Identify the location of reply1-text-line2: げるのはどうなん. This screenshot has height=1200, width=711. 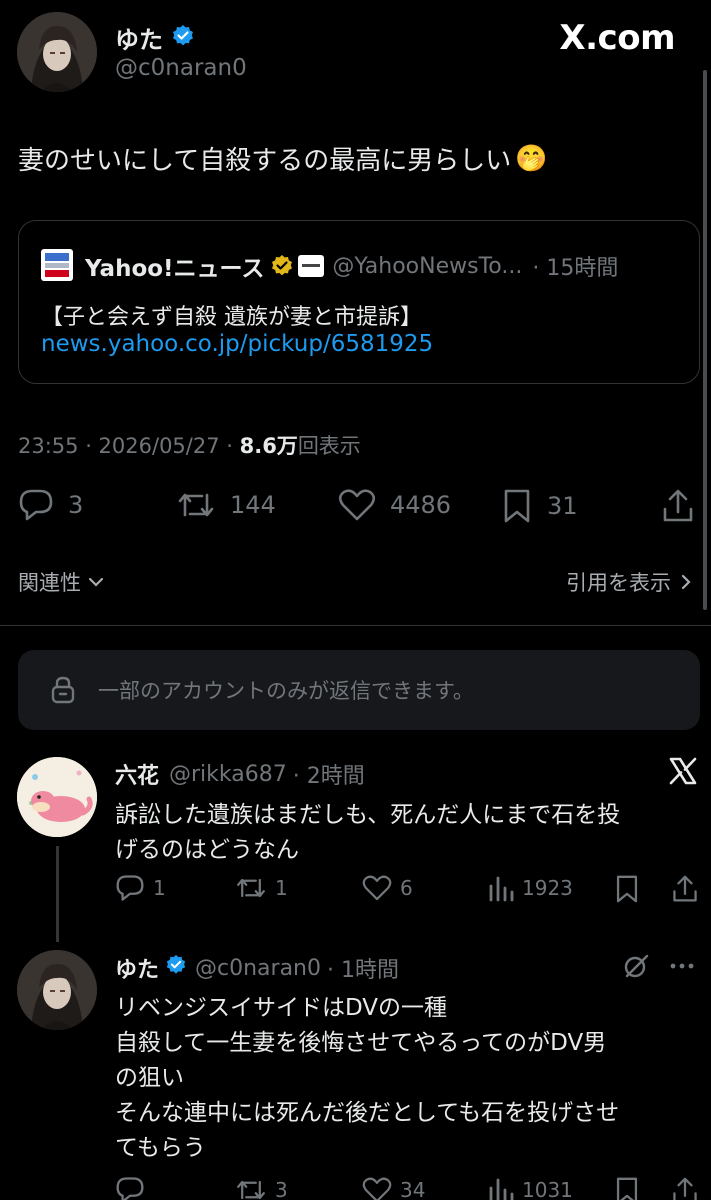
(207, 850).